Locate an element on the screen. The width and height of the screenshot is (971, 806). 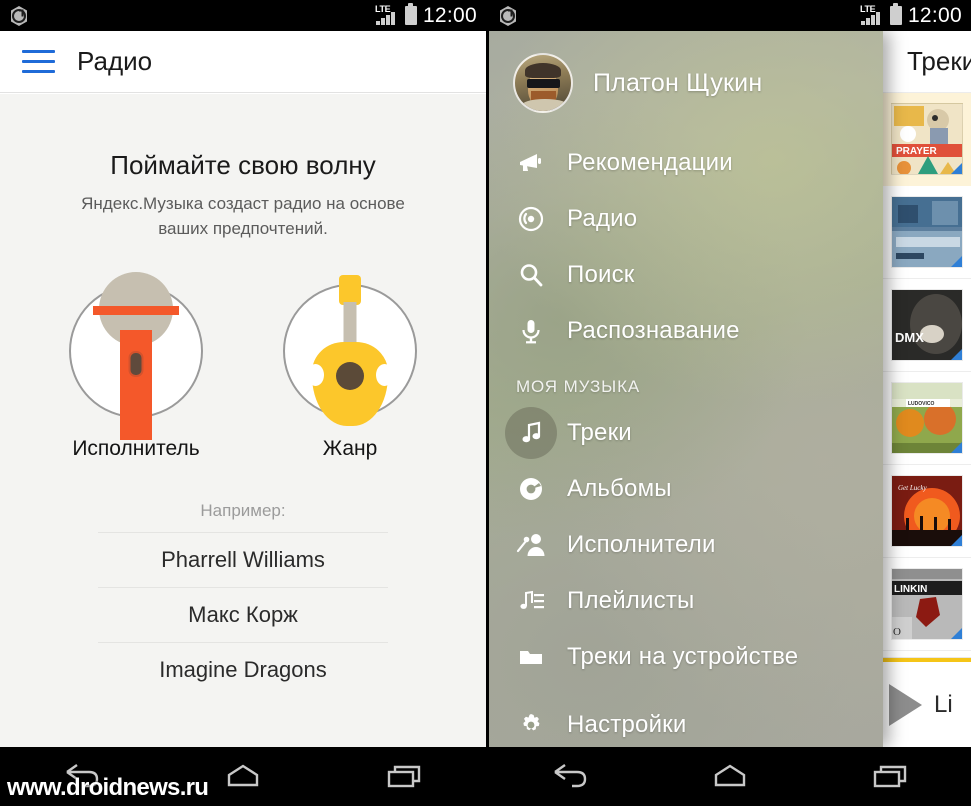
table-row: PRAYER is located at coordinates (925, 139).